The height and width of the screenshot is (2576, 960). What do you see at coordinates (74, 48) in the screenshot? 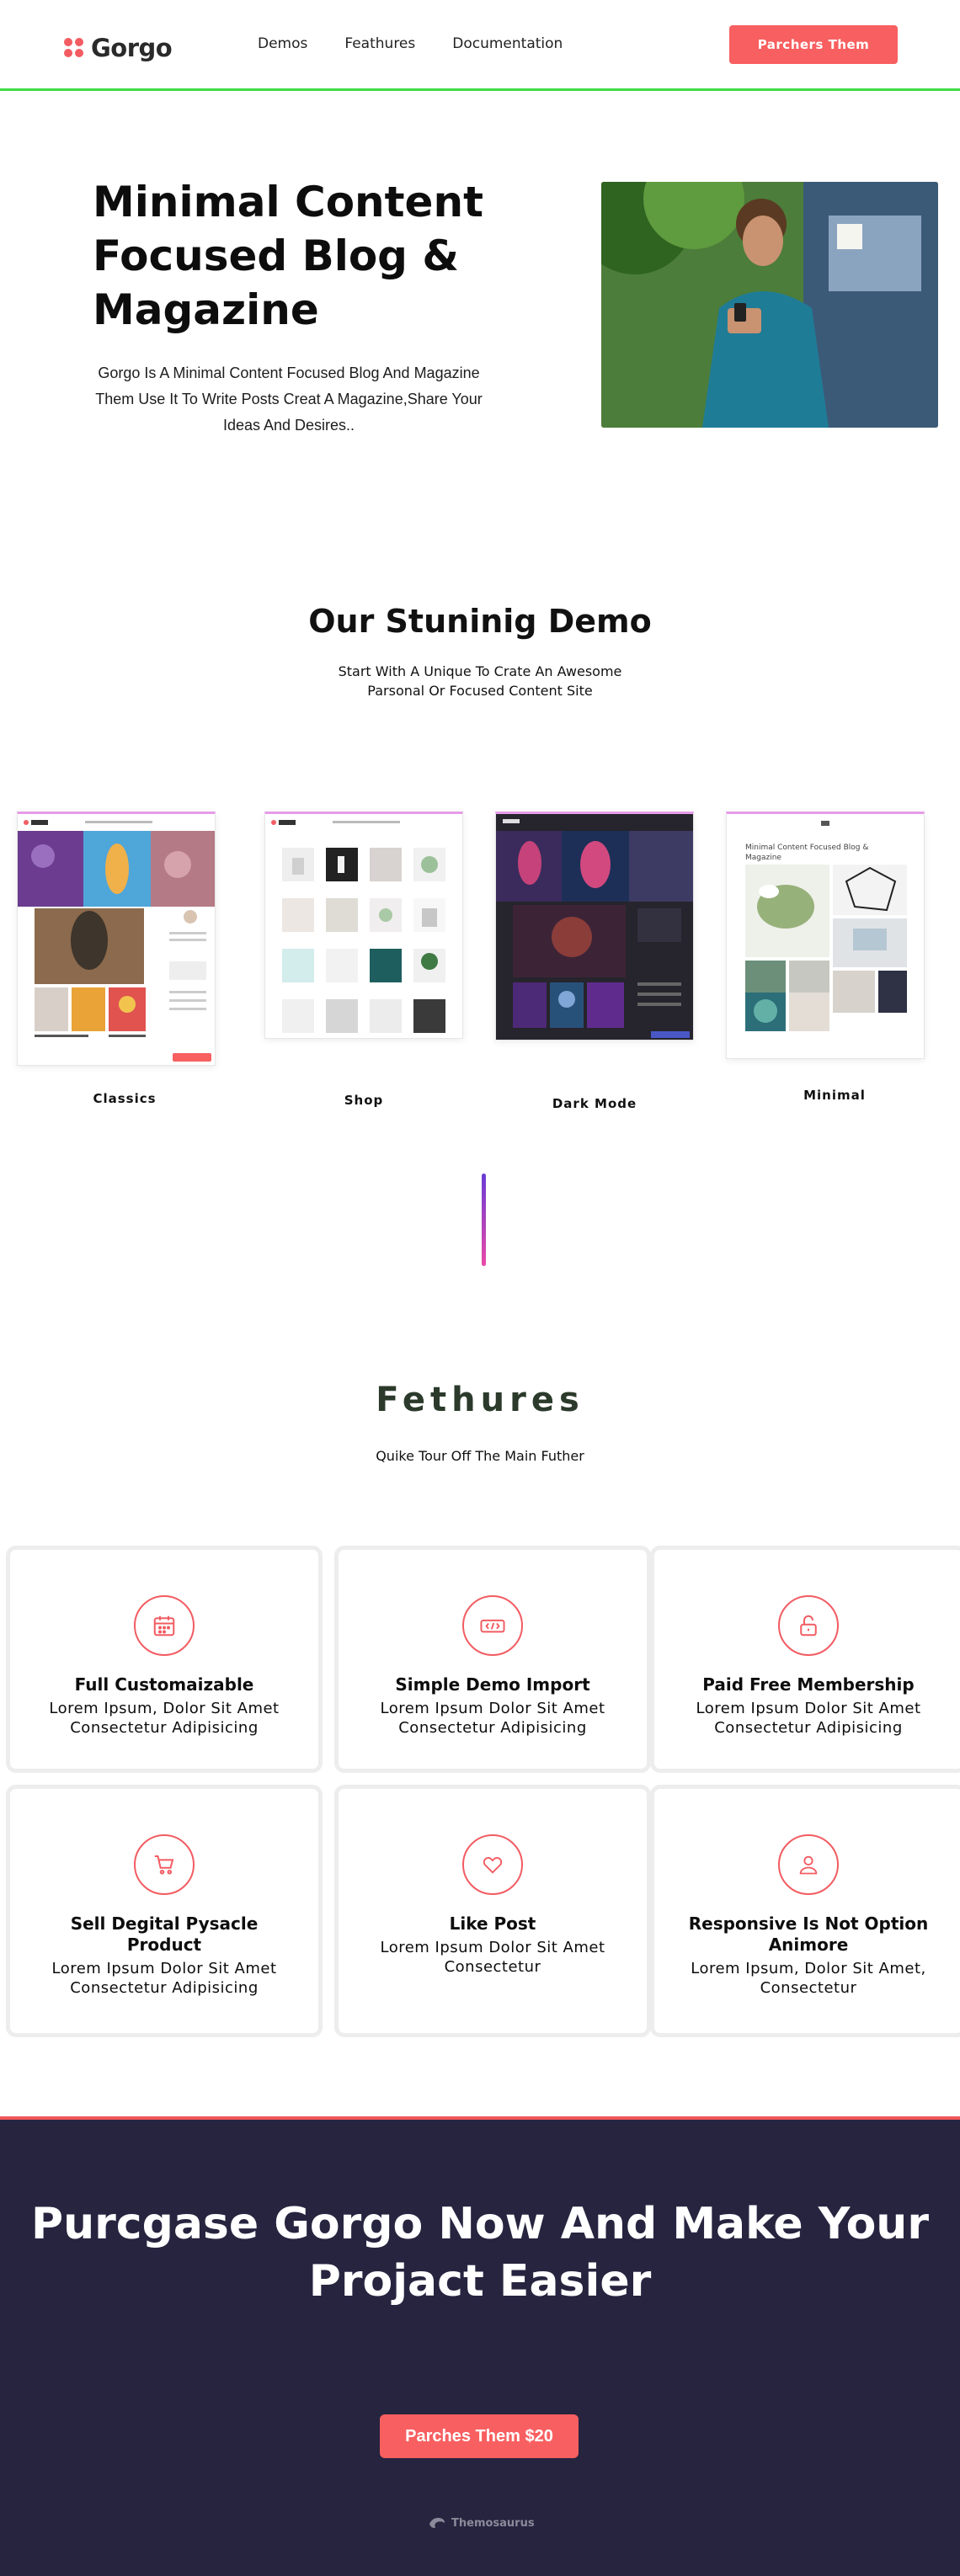
I see `logo-icon` at bounding box center [74, 48].